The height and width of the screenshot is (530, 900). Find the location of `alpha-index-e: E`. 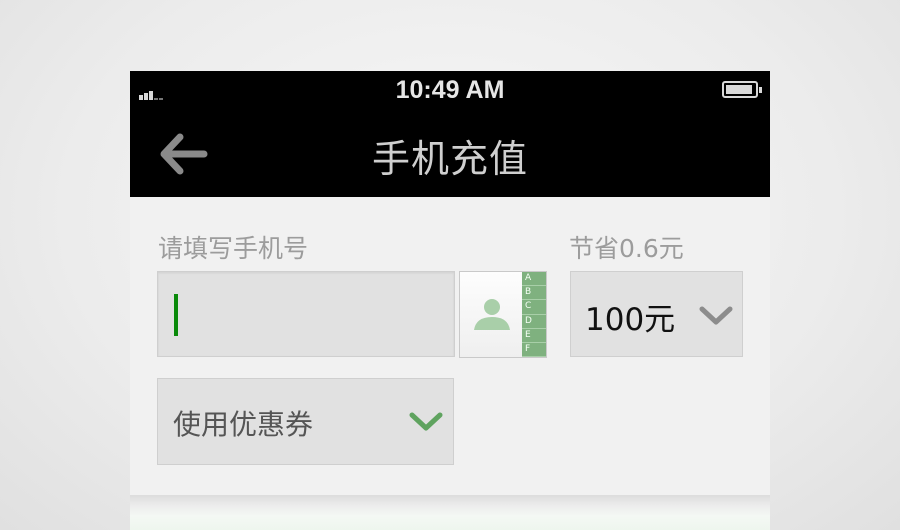

alpha-index-e: E is located at coordinates (534, 336).